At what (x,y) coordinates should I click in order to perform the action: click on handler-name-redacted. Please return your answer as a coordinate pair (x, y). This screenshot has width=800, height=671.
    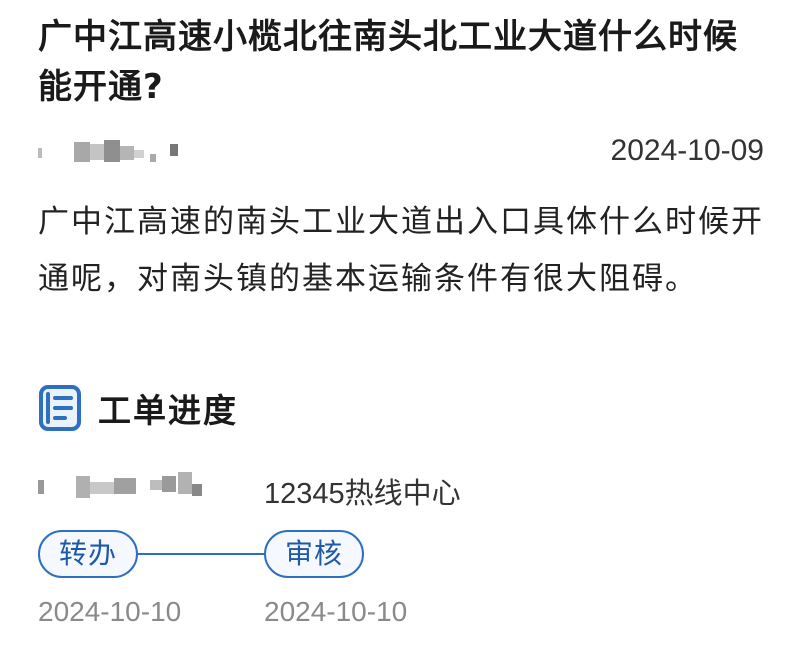
    Looking at the image, I should click on (128, 487).